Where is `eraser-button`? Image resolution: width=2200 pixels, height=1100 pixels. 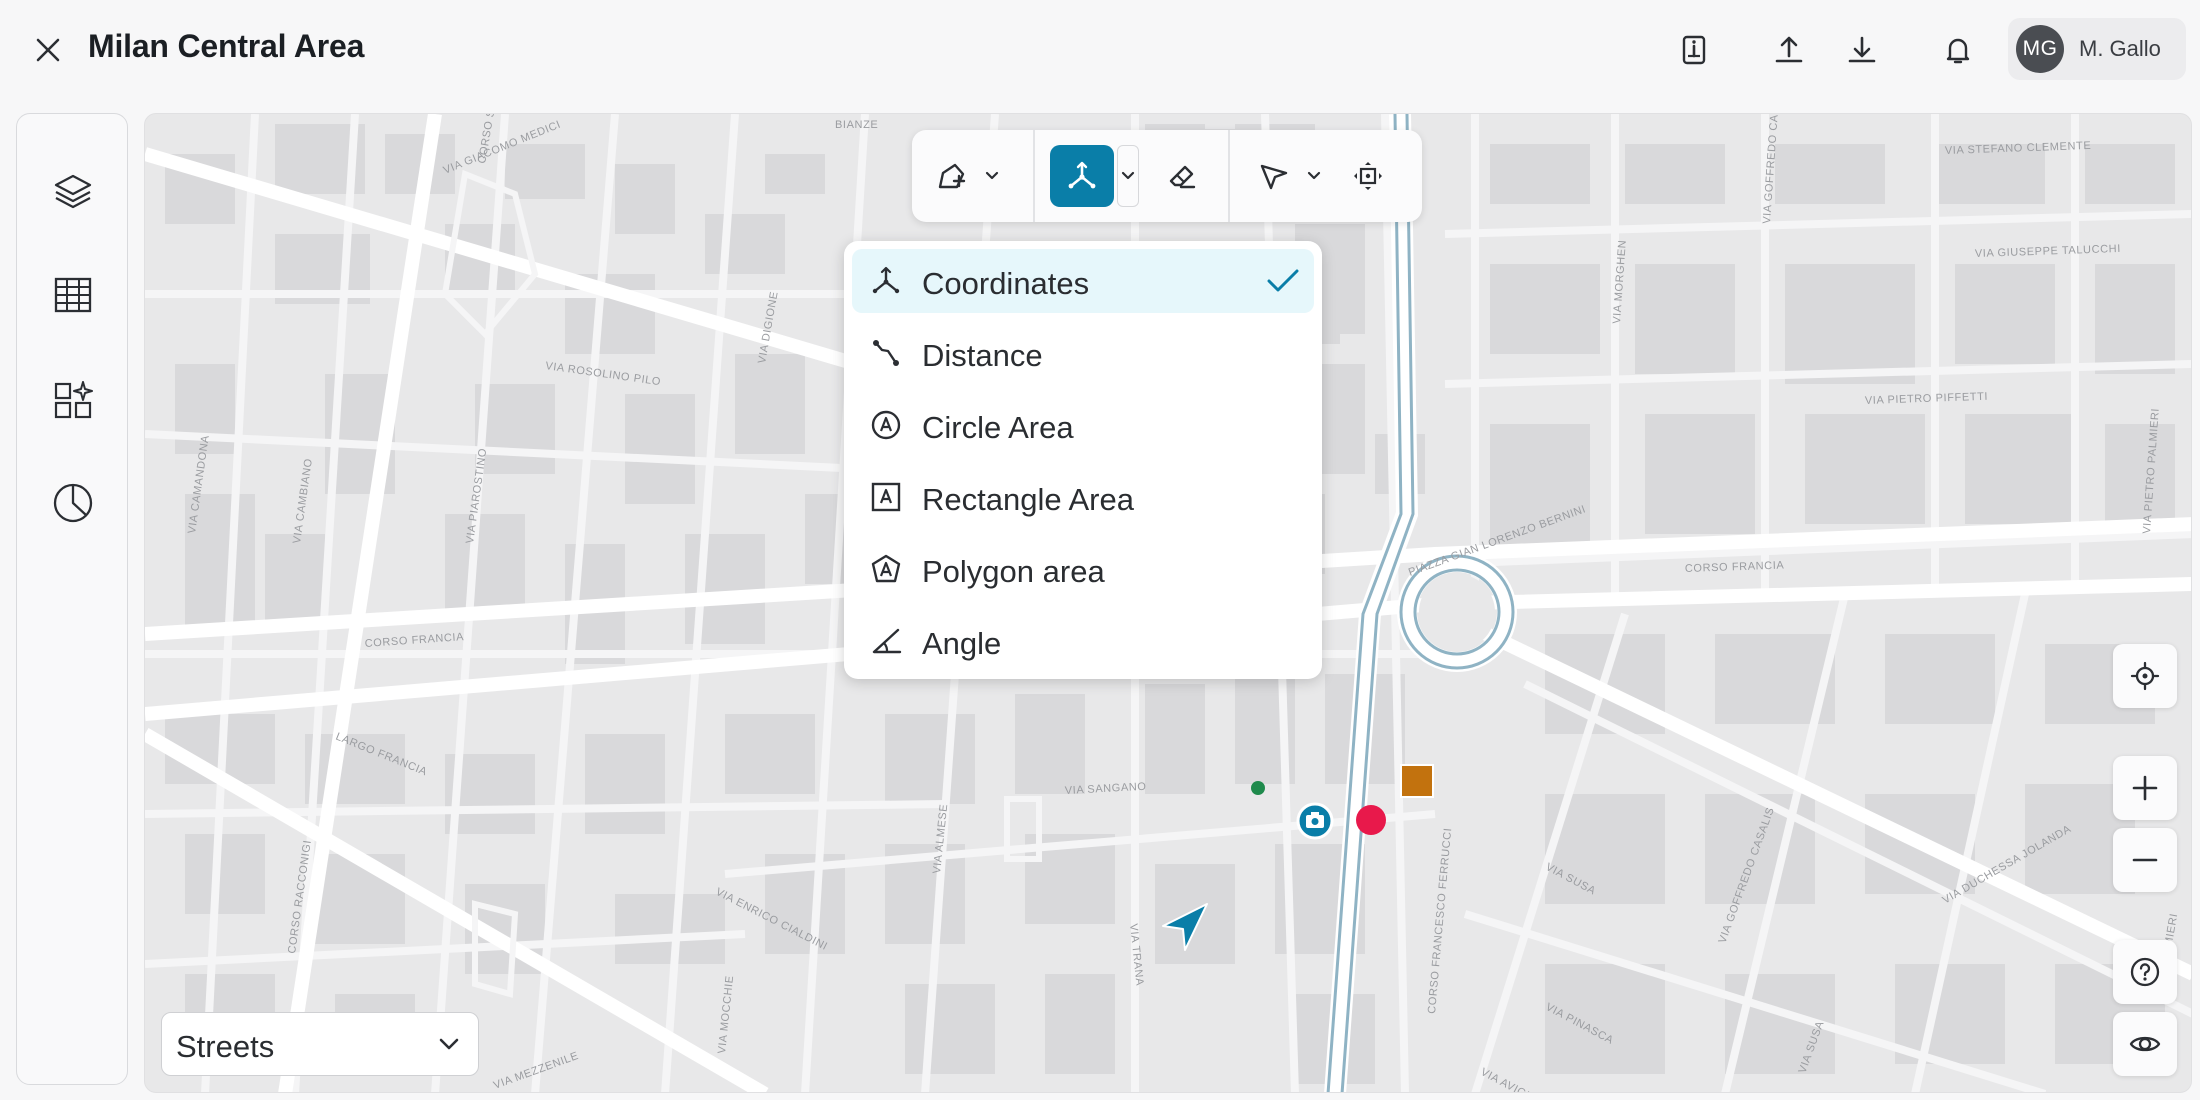 eraser-button is located at coordinates (1182, 176).